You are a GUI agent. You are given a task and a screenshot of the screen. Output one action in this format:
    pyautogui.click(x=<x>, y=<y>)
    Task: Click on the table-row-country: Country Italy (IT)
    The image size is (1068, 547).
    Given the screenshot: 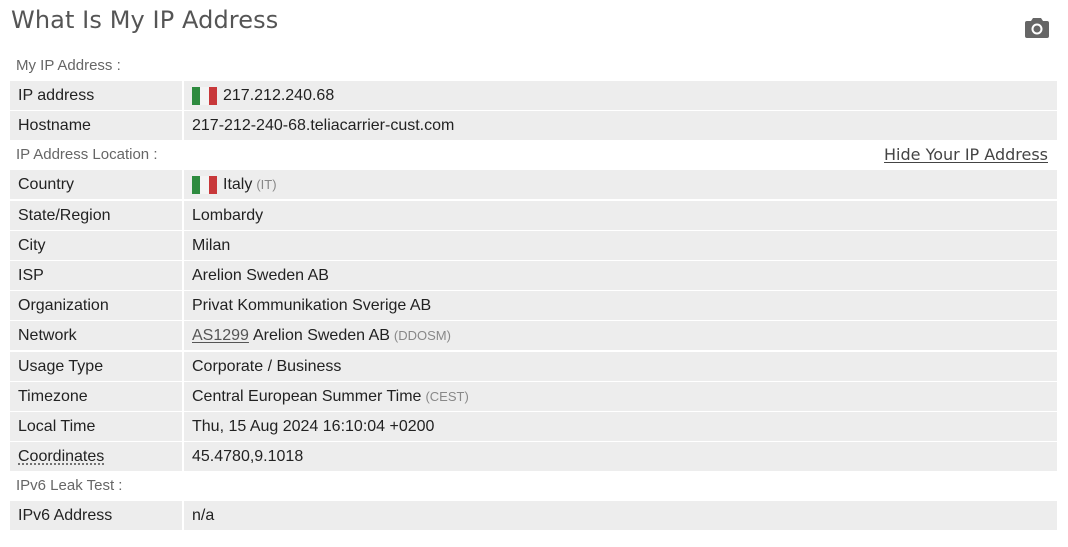 What is the action you would take?
    pyautogui.click(x=533, y=185)
    